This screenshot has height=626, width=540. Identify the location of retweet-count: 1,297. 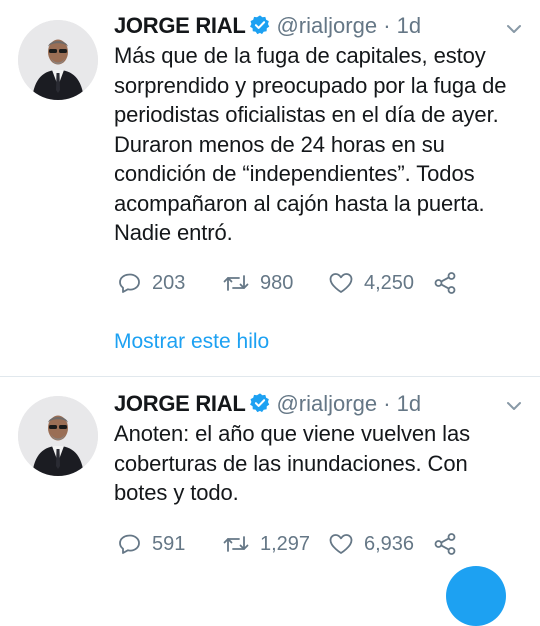
(285, 543).